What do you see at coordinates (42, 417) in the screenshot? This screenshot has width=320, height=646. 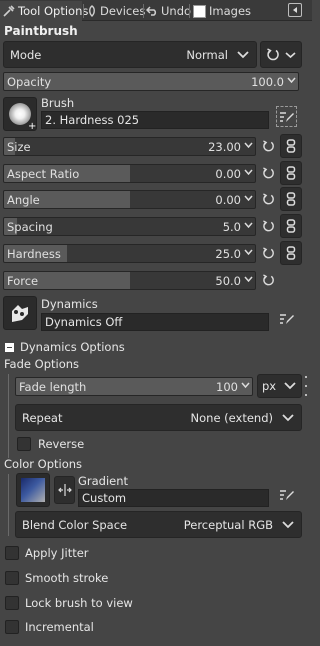 I see `repeat-label: Repeat` at bounding box center [42, 417].